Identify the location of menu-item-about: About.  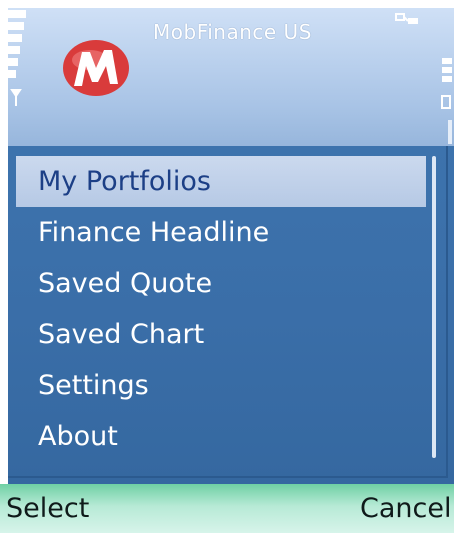
(221, 436).